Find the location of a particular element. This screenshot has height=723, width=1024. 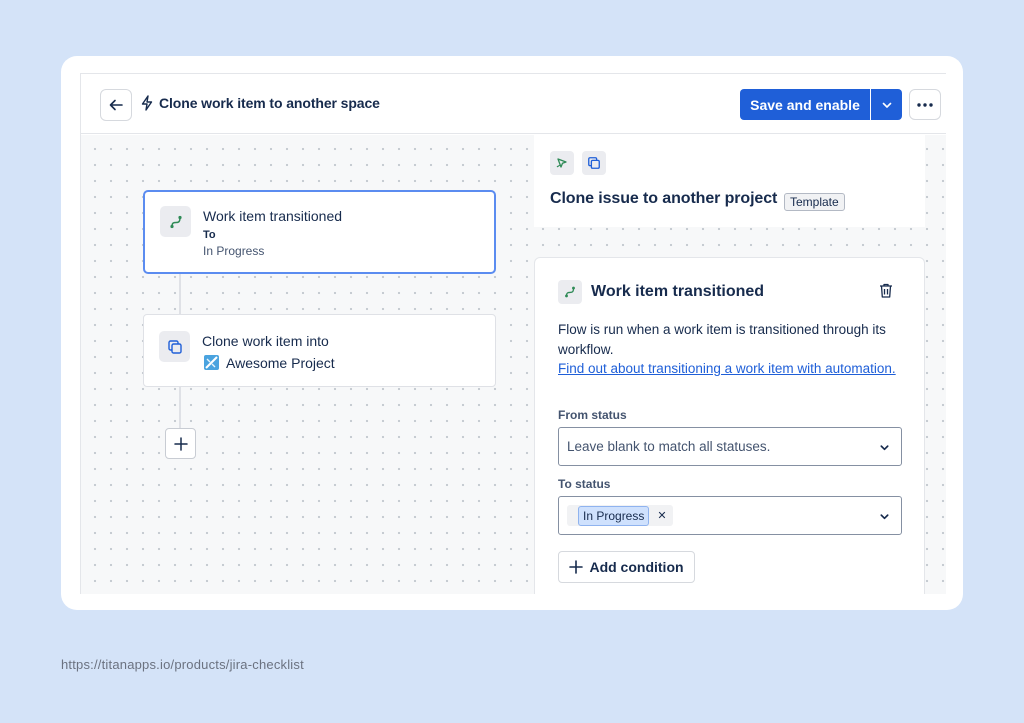

trigger-mini-icon is located at coordinates (562, 163).